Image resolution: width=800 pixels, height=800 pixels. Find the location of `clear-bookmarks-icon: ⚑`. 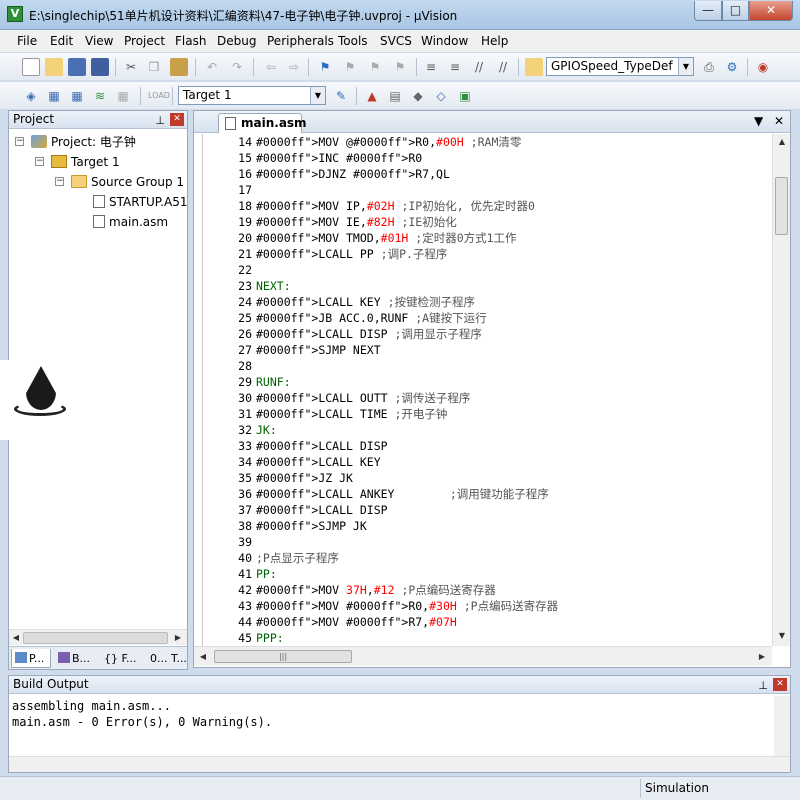

clear-bookmarks-icon: ⚑ is located at coordinates (400, 67).